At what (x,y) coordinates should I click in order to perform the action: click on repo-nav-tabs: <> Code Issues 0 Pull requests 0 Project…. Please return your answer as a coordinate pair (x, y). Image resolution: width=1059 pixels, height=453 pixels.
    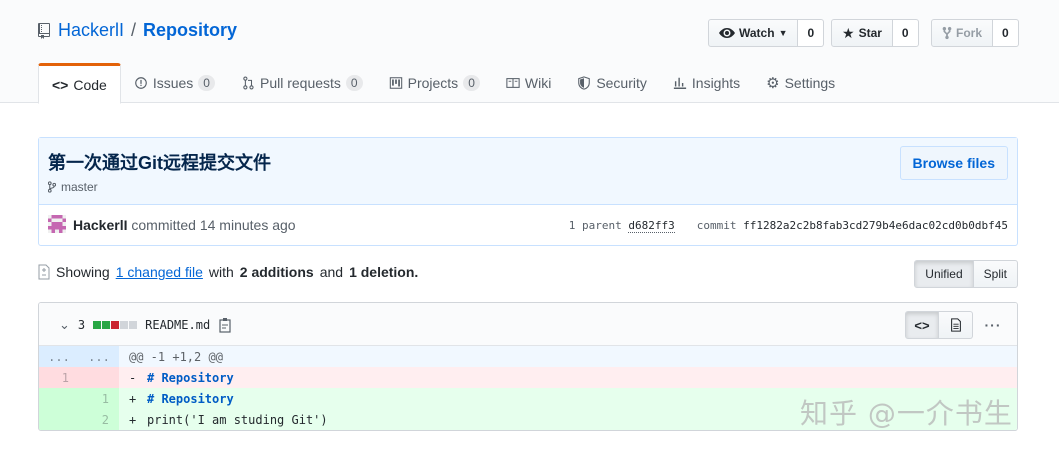
    Looking at the image, I should click on (443, 83).